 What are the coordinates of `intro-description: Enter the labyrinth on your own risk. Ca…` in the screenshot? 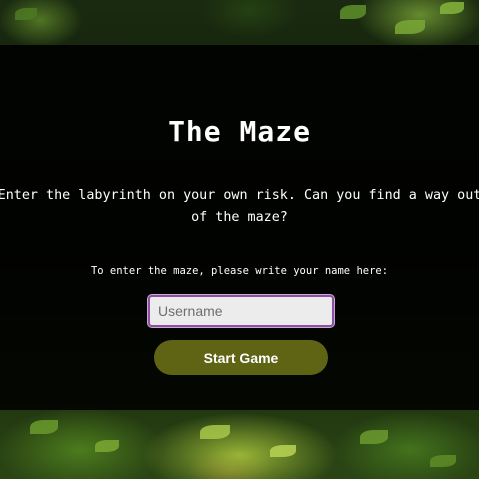 It's located at (239, 206).